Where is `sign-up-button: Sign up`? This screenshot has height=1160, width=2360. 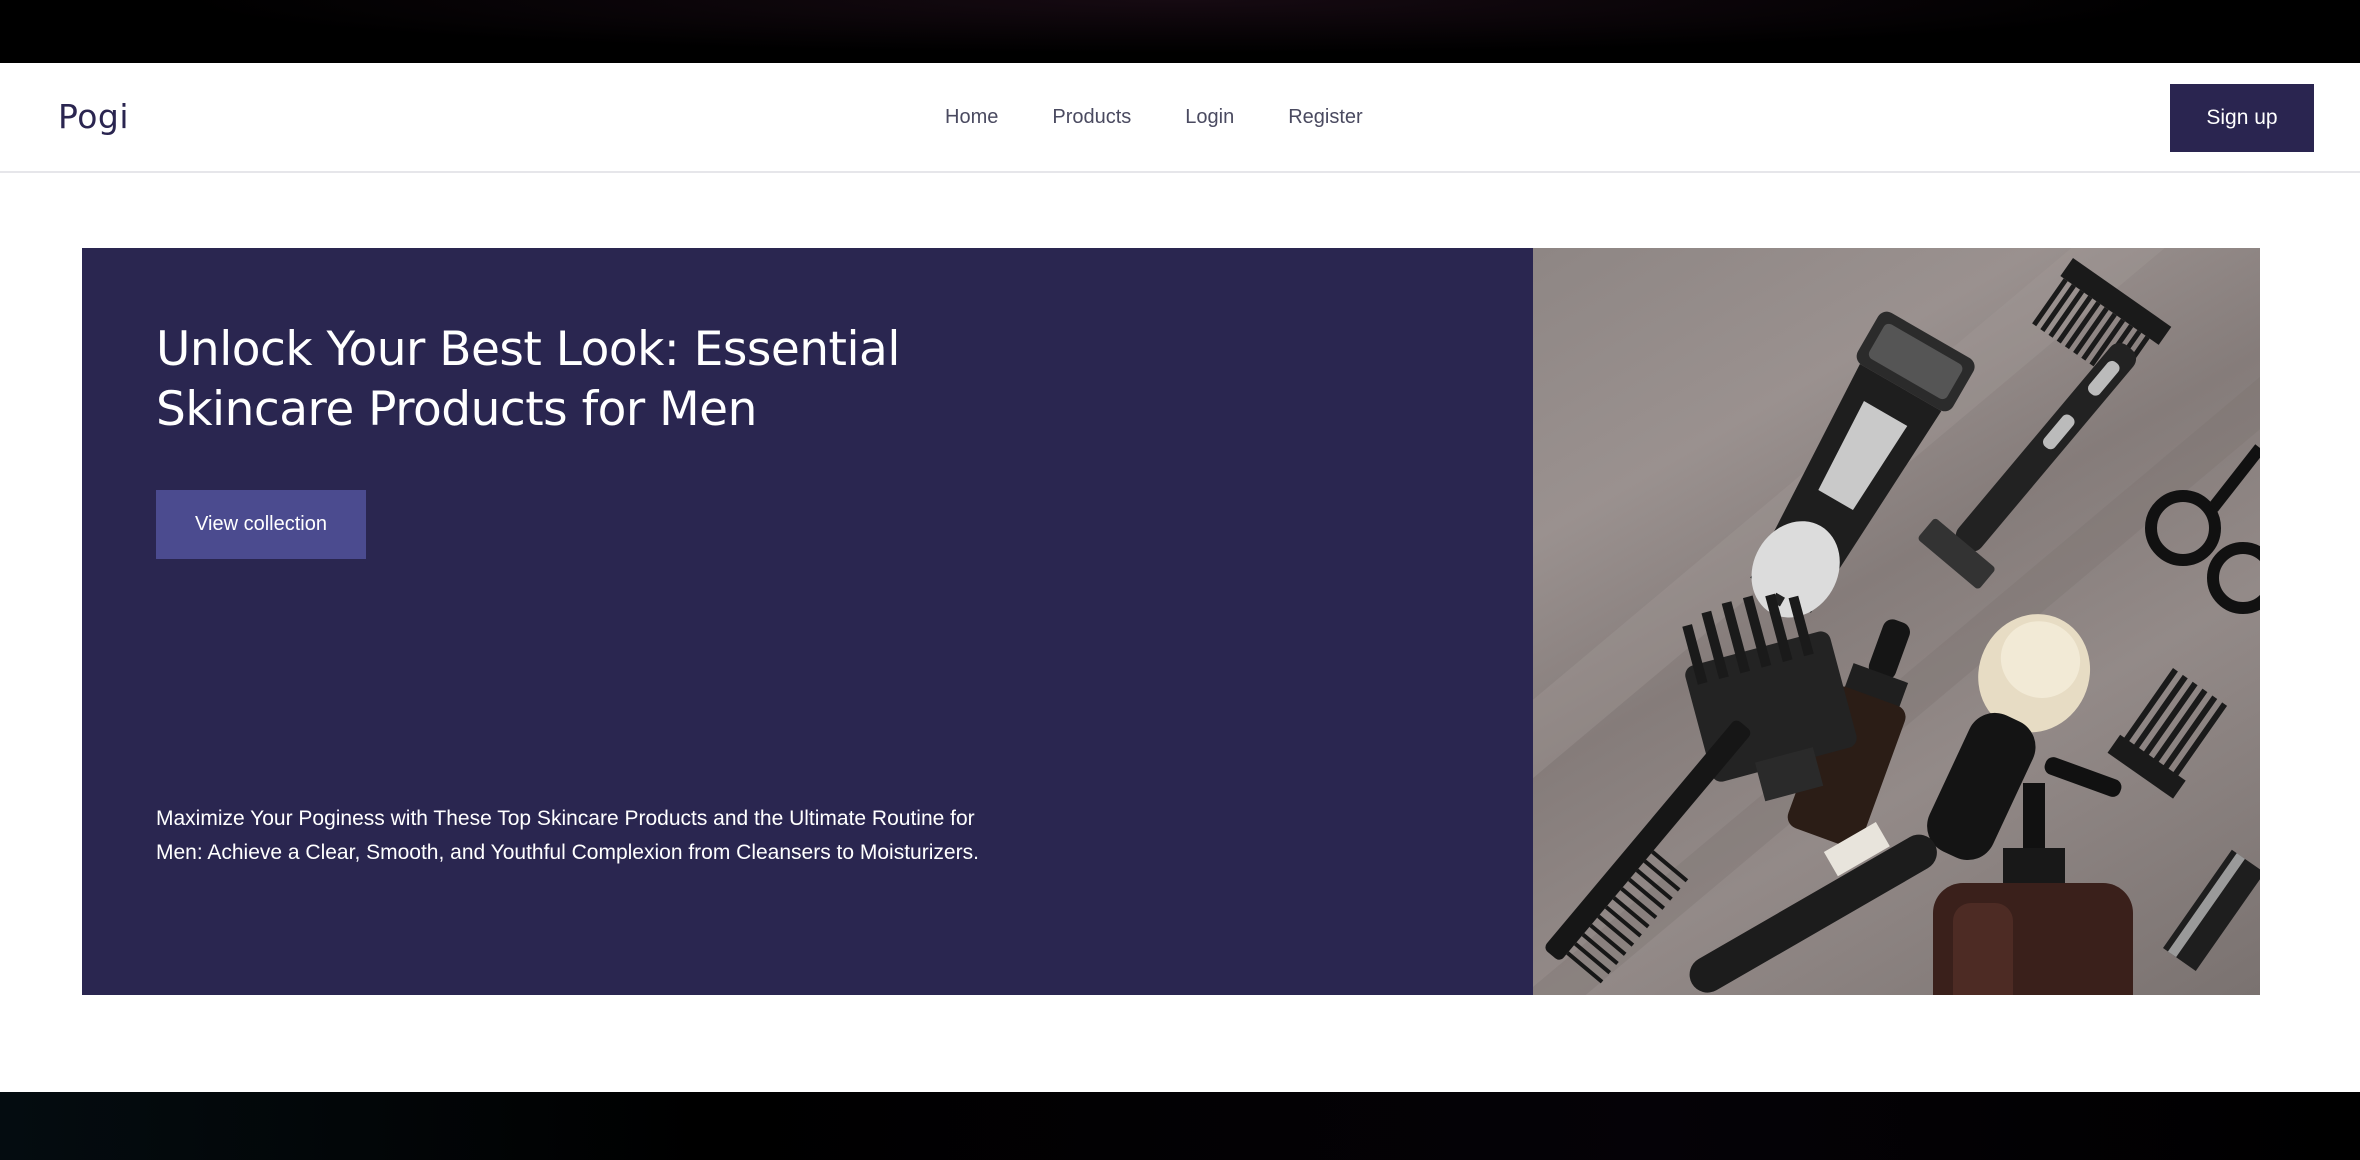
sign-up-button: Sign up is located at coordinates (2242, 118).